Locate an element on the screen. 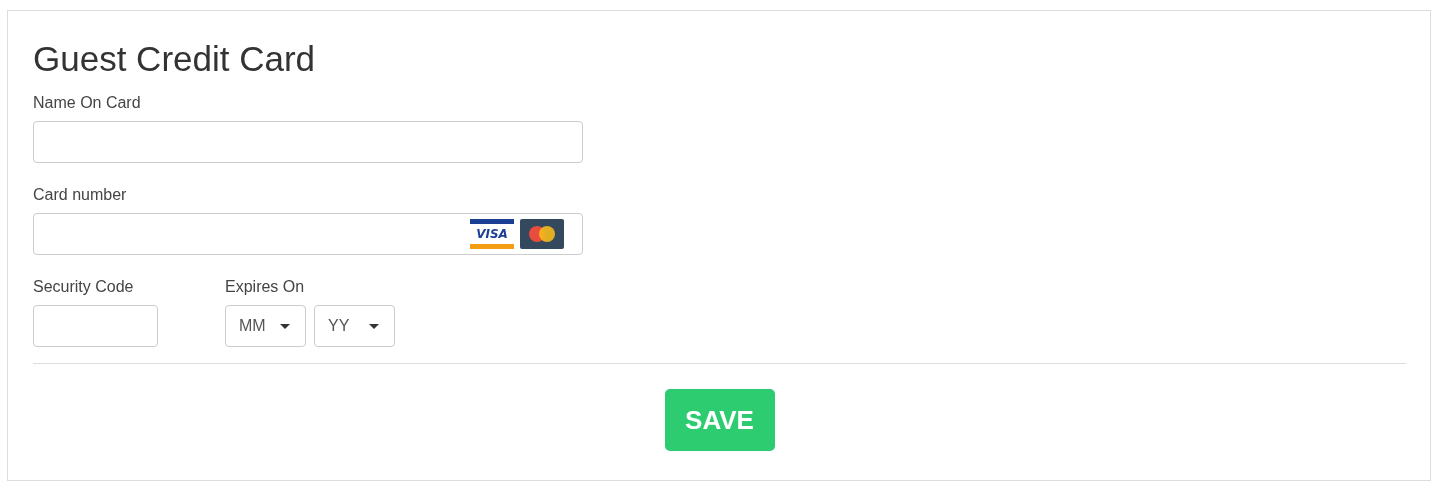 The image size is (1439, 491). name-input-field is located at coordinates (308, 142).